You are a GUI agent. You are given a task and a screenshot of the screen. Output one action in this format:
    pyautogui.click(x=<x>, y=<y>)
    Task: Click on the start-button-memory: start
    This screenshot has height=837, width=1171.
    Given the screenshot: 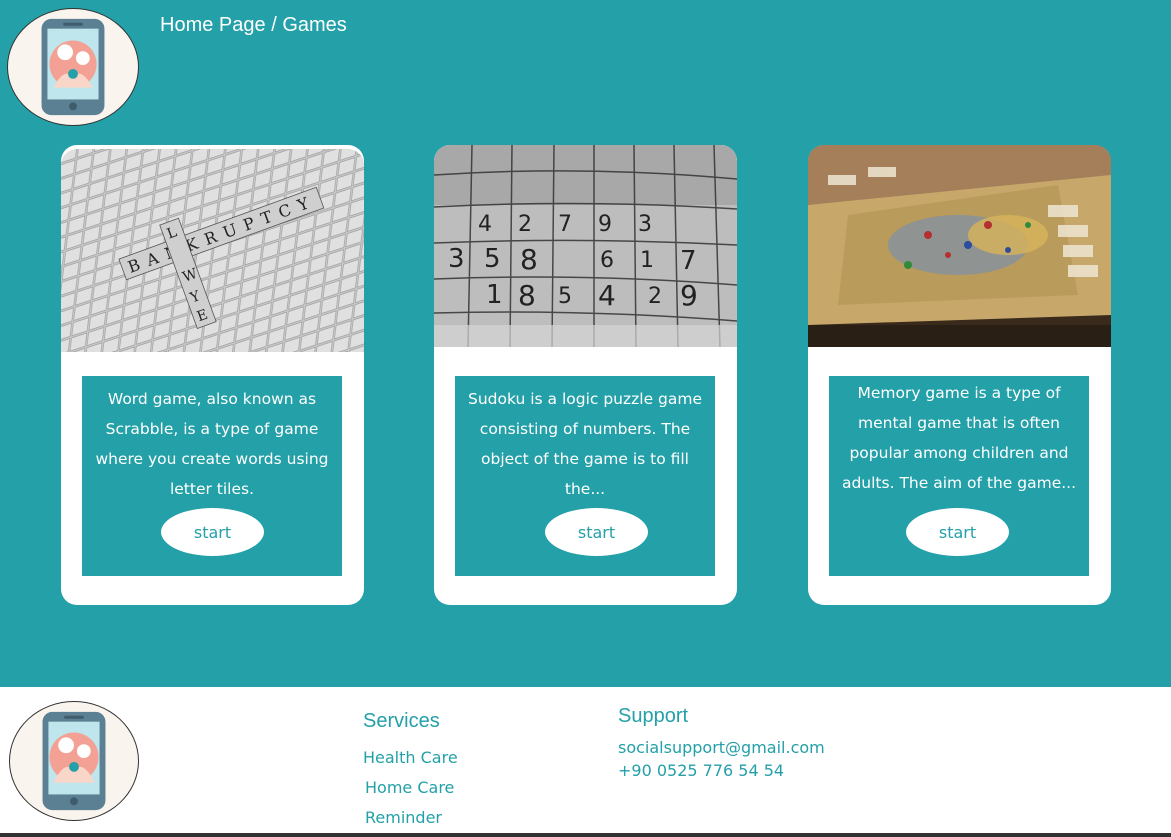 What is the action you would take?
    pyautogui.click(x=957, y=532)
    